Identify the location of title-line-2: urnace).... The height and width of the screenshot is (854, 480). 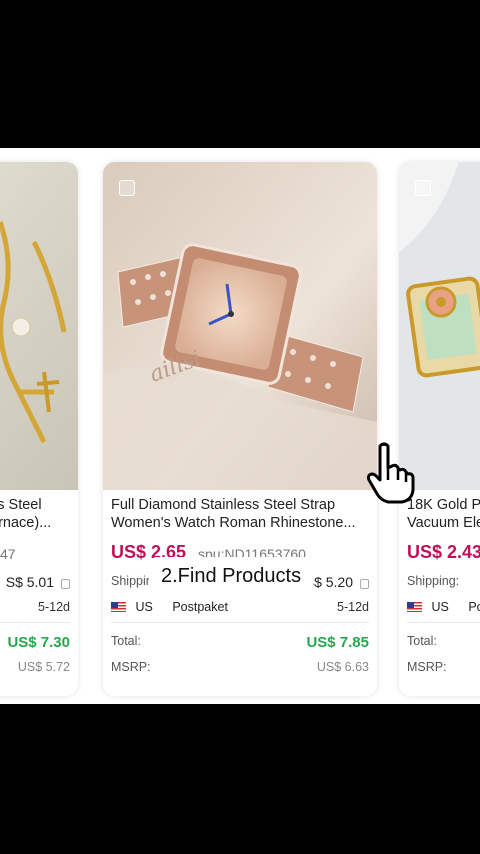
(26, 523).